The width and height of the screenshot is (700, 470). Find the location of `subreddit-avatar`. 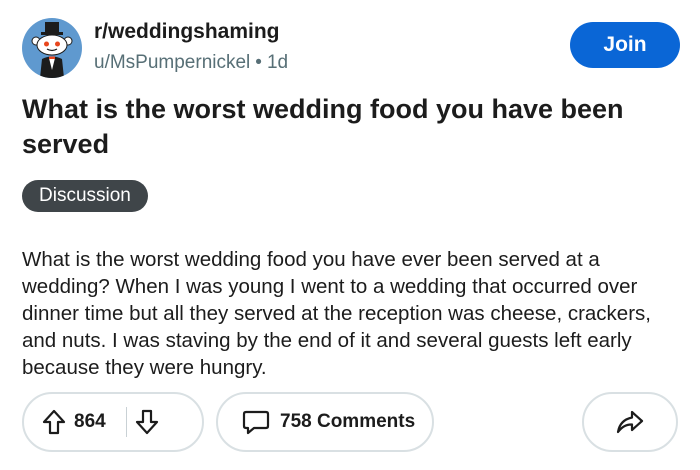

subreddit-avatar is located at coordinates (52, 48).